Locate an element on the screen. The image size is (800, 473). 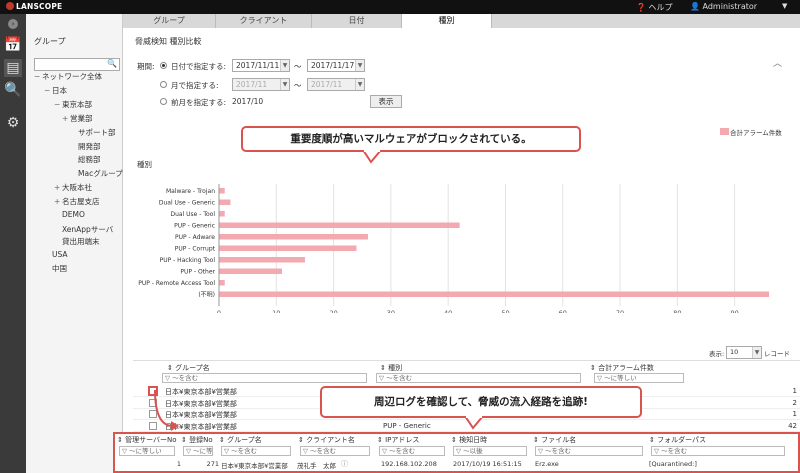
filter-type-input: ▽ 〜を含む is located at coordinates (478, 378).